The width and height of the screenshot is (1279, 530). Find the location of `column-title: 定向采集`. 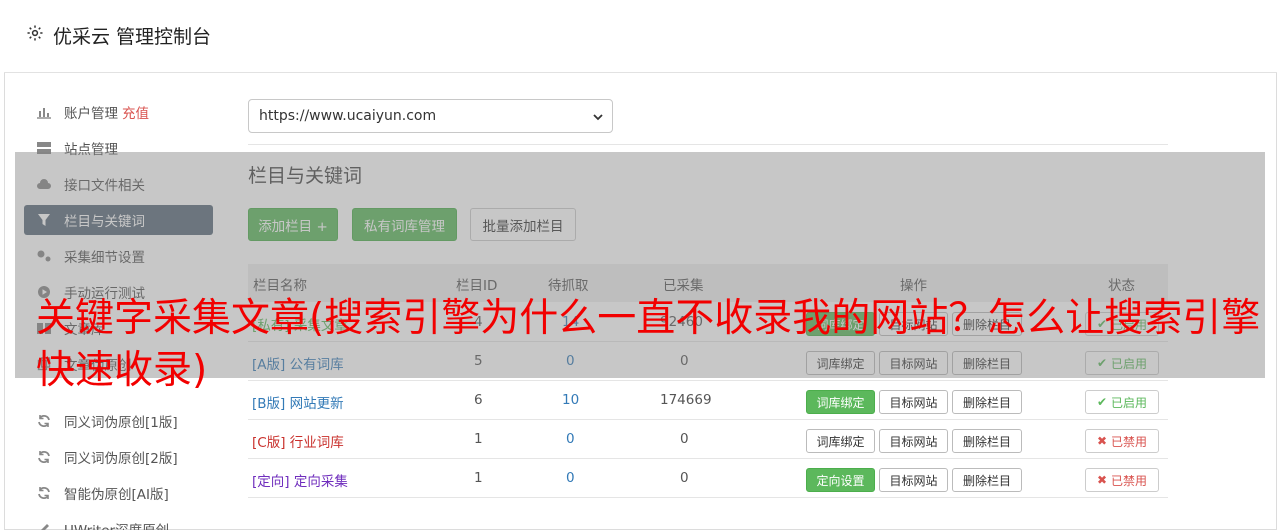

column-title: 定向采集 is located at coordinates (320, 482).